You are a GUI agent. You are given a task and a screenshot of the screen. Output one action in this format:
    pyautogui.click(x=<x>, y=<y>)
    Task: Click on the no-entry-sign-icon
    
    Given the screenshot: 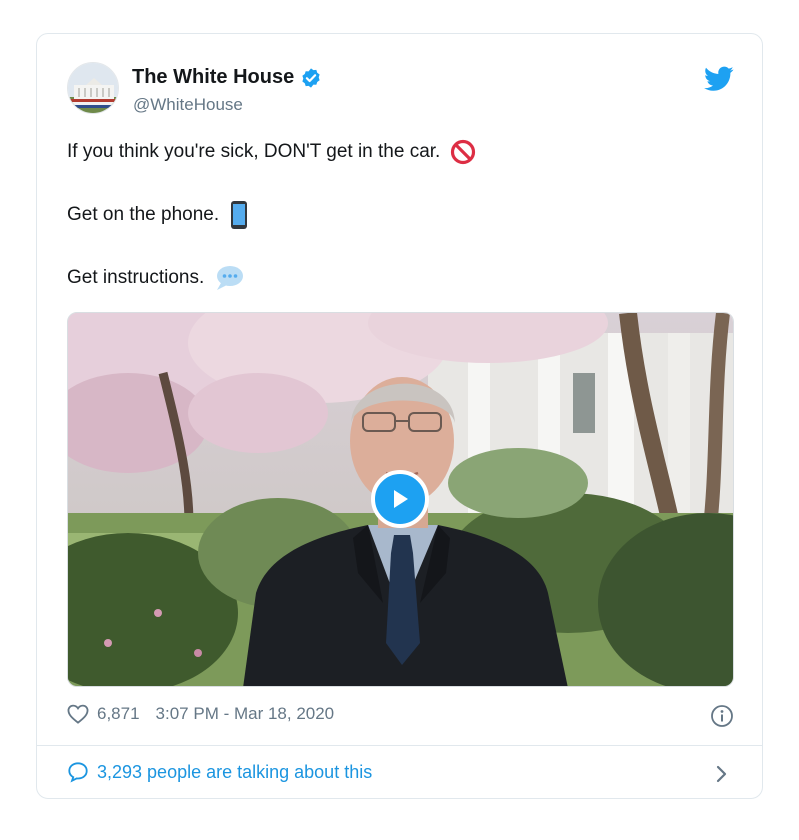 What is the action you would take?
    pyautogui.click(x=463, y=152)
    